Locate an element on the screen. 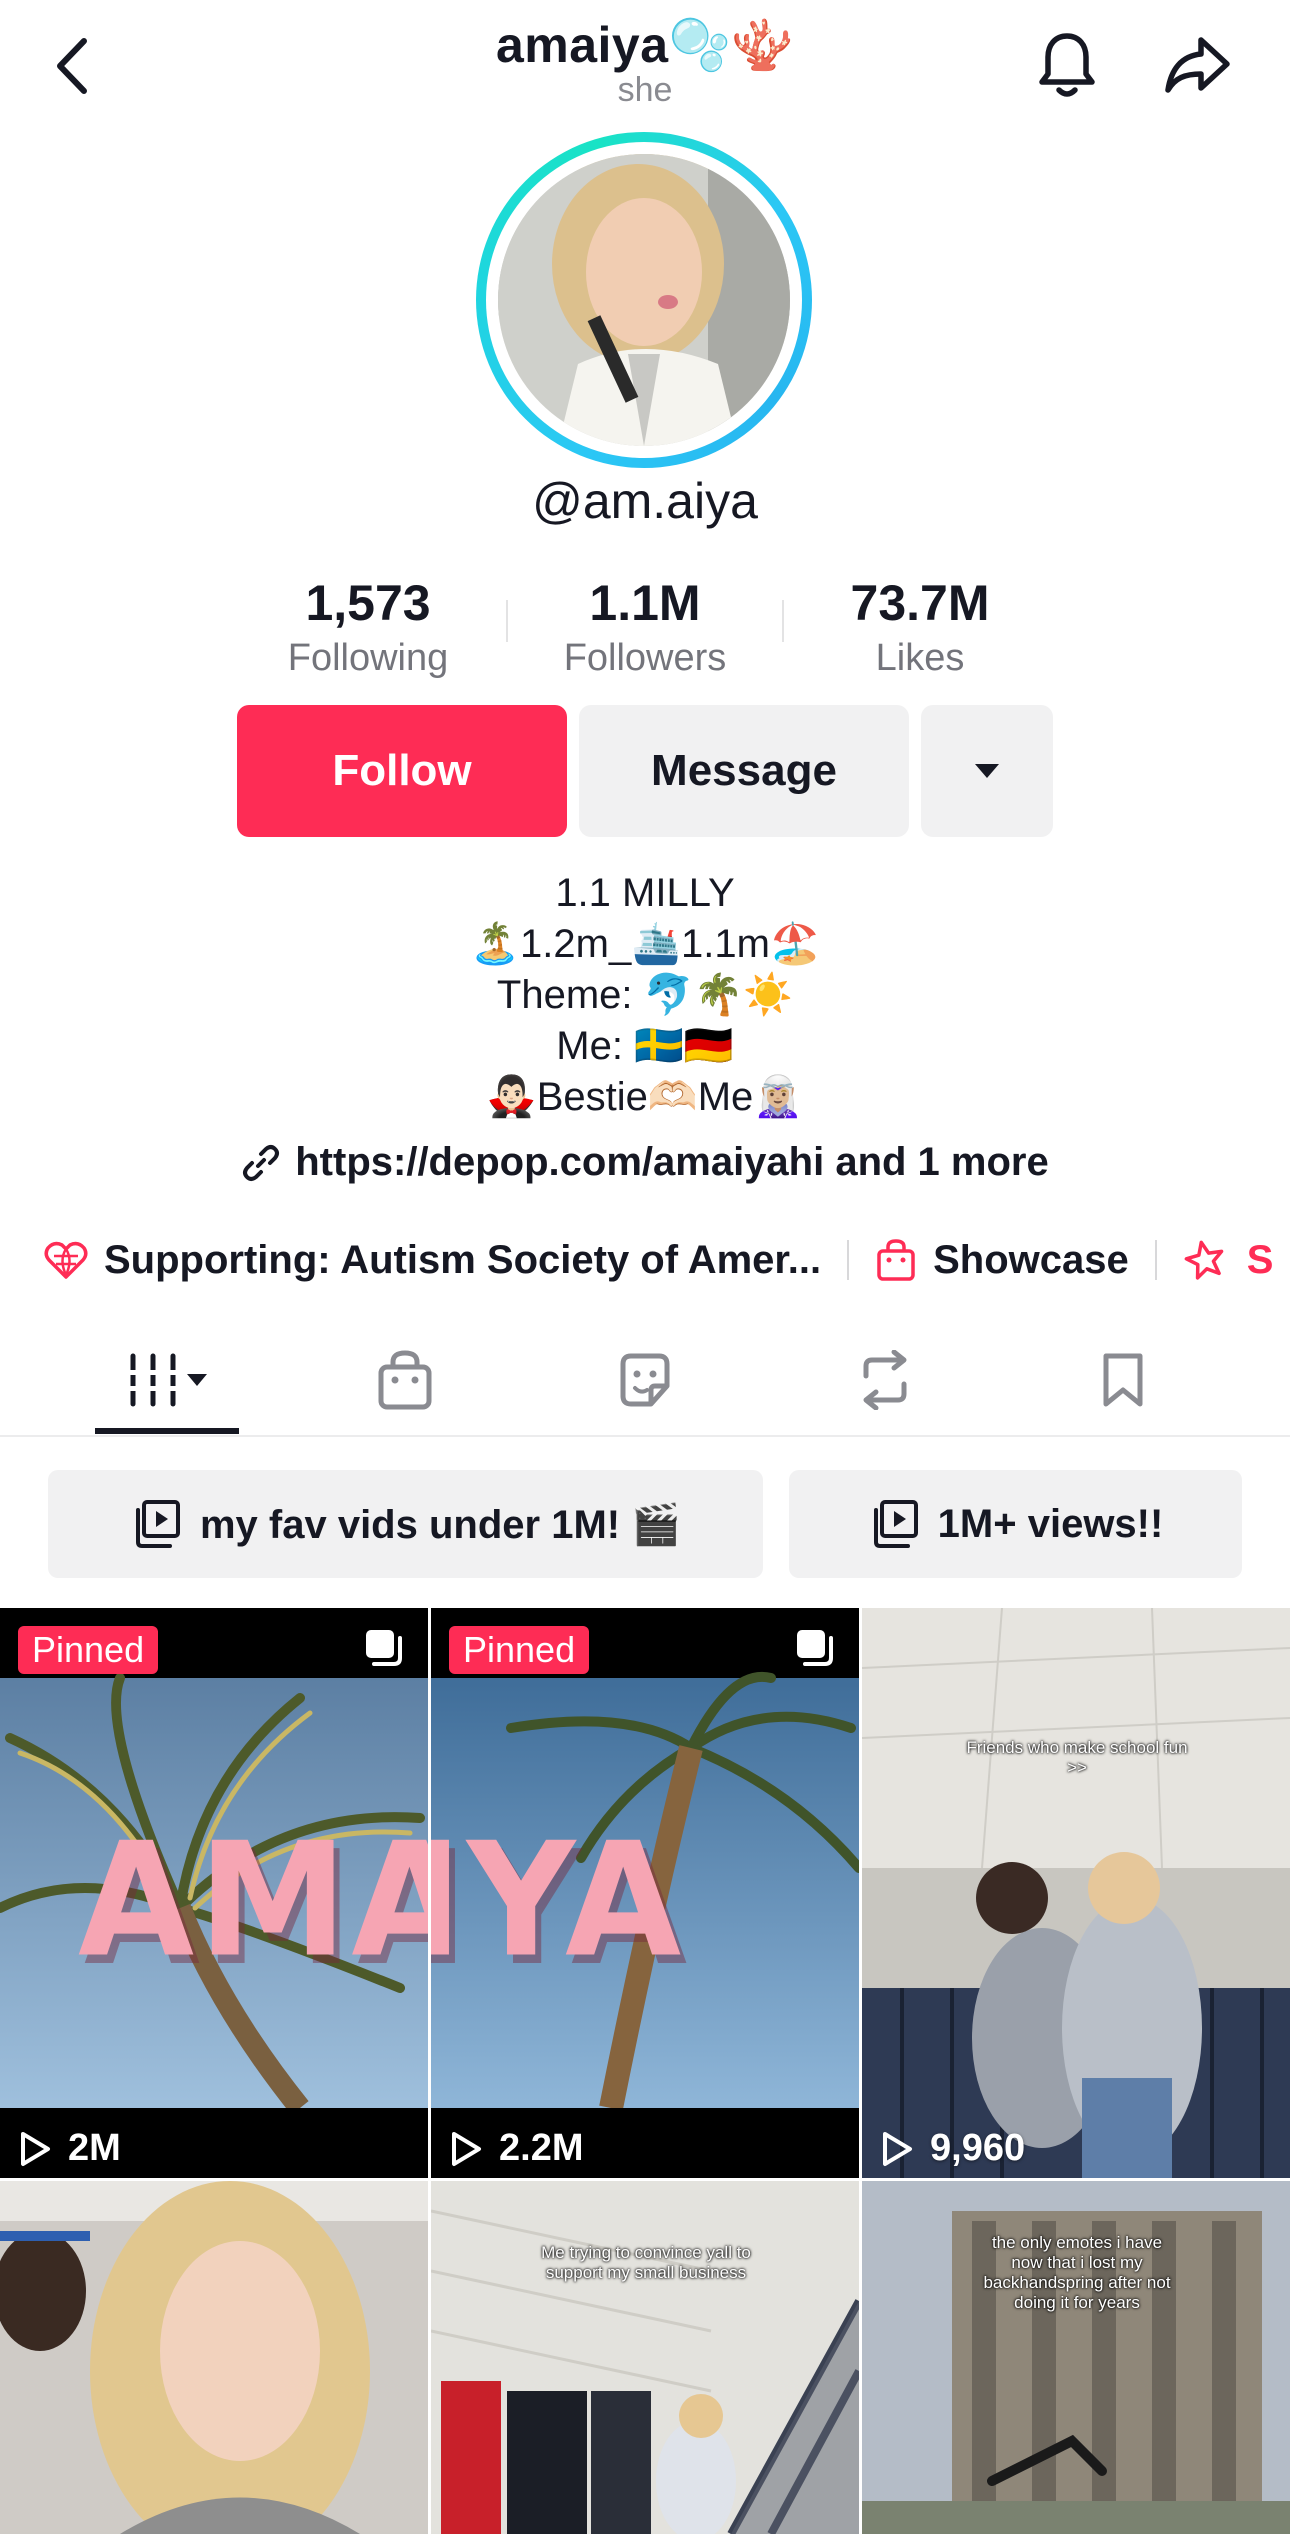  stat-followers: 1.1M Followers is located at coordinates (645, 625).